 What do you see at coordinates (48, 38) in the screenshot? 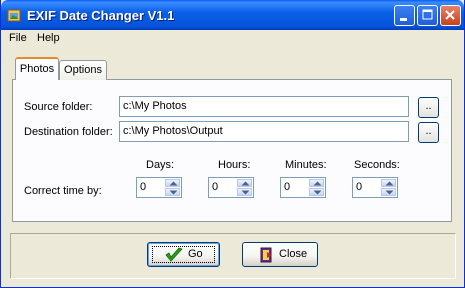
I see `menu-help: Help` at bounding box center [48, 38].